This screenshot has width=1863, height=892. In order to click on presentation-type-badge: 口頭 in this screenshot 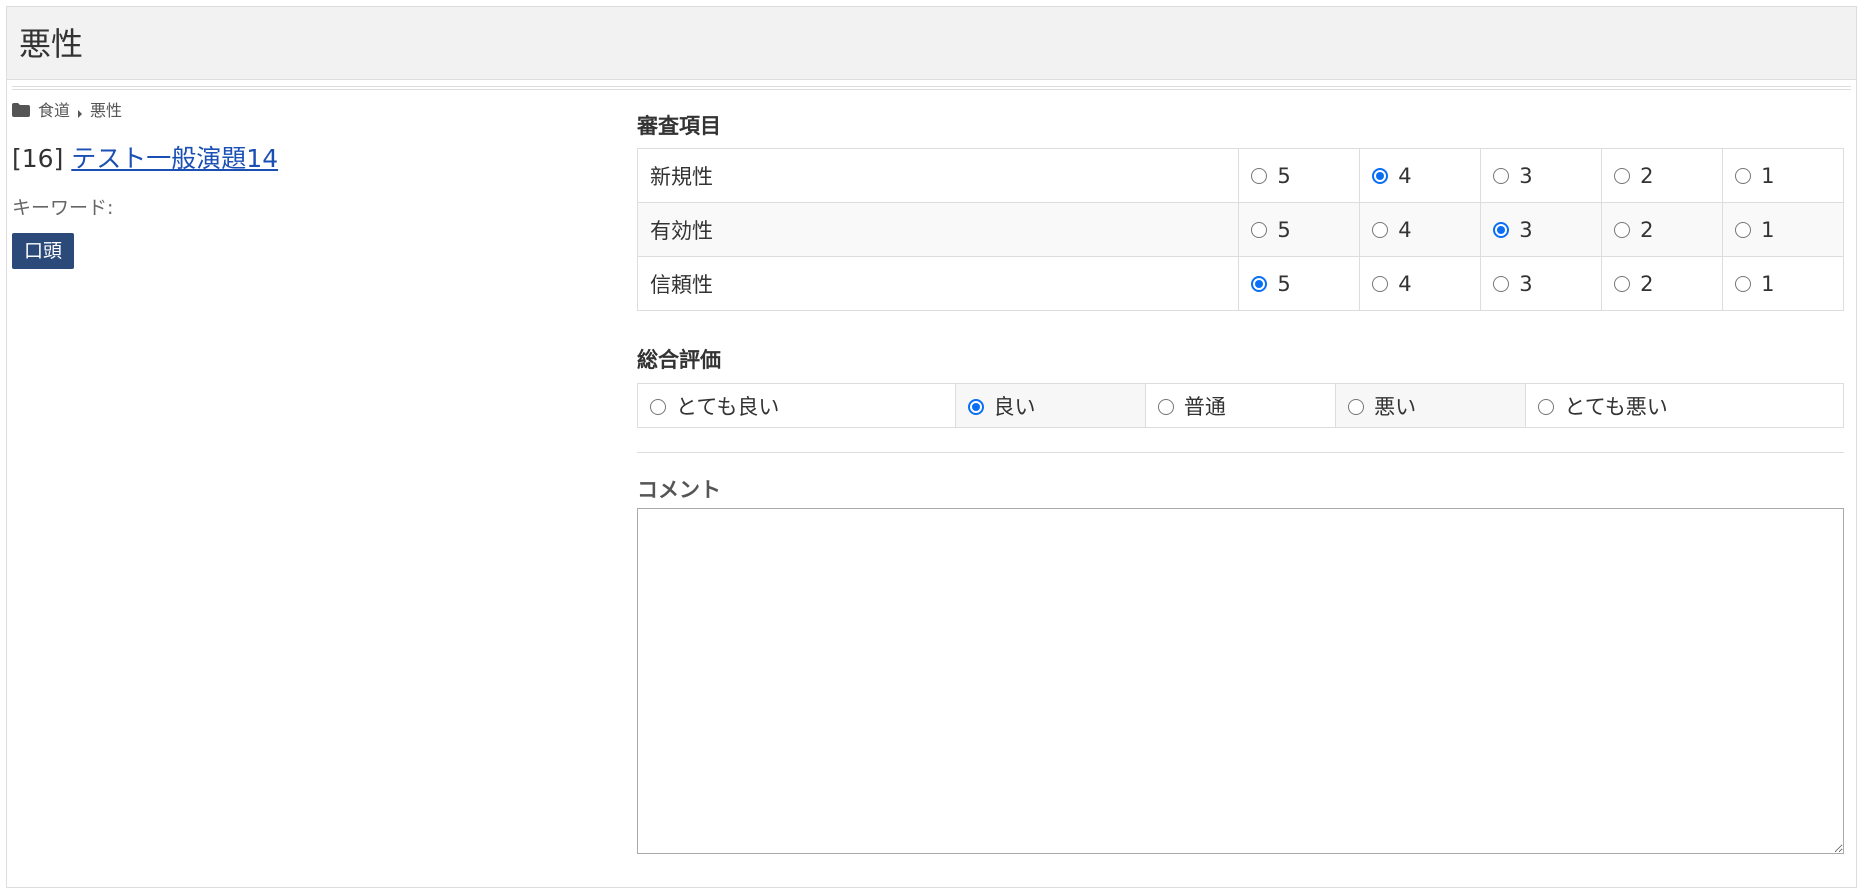, I will do `click(43, 251)`.